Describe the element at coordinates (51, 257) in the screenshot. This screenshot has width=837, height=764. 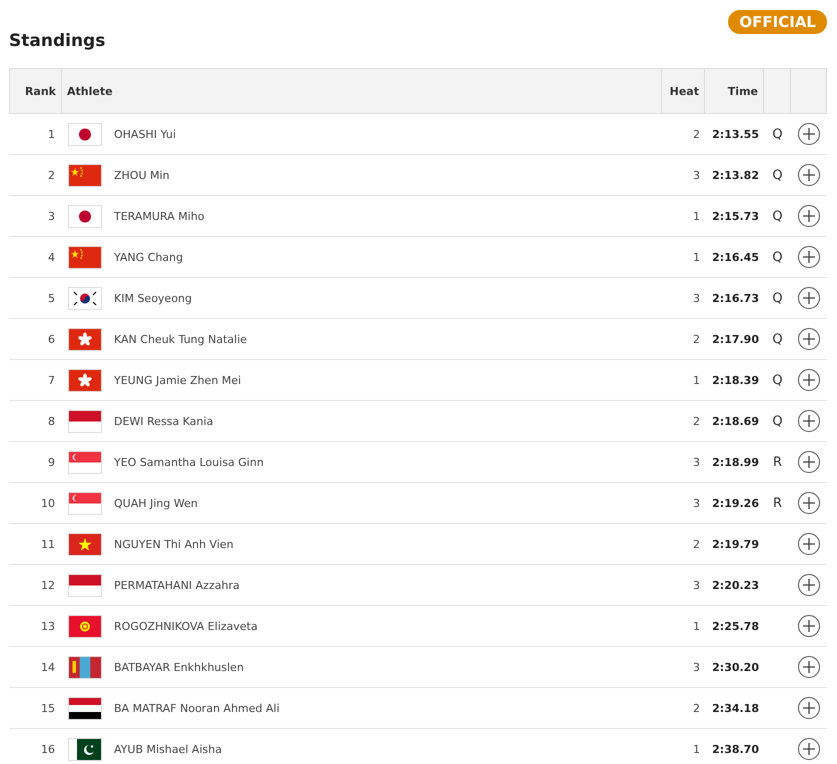
I see `rank-cell-text: 4` at that location.